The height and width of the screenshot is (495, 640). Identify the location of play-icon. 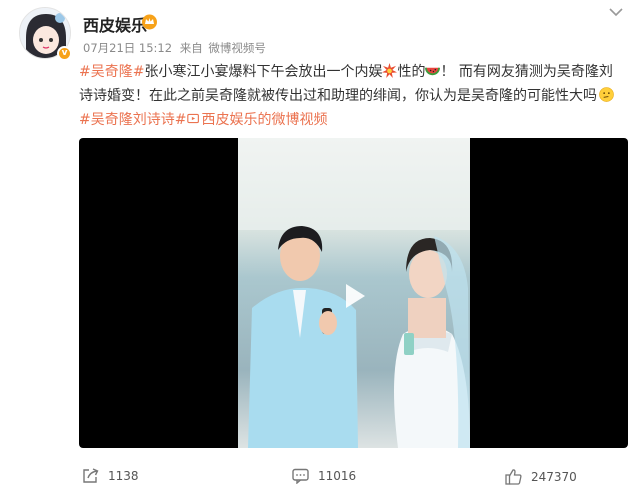
(353, 296).